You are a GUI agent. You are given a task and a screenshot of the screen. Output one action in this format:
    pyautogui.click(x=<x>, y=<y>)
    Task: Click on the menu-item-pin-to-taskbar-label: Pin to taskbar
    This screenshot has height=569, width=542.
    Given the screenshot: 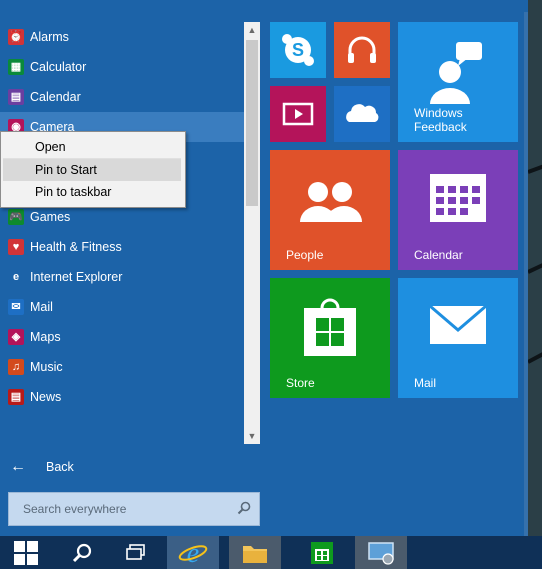 What is the action you would take?
    pyautogui.click(x=73, y=192)
    